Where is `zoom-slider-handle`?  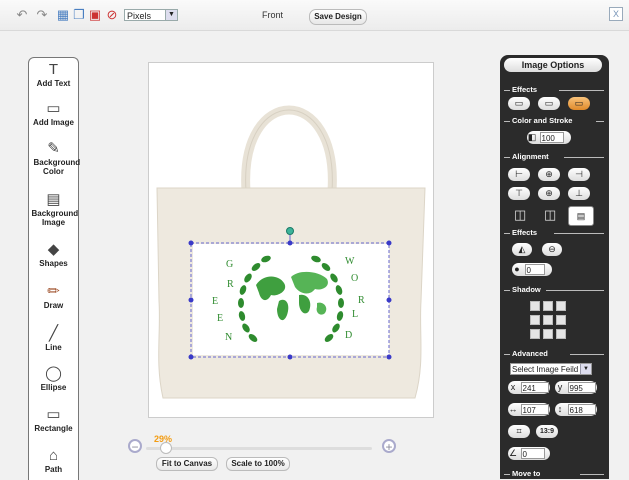 zoom-slider-handle is located at coordinates (166, 448).